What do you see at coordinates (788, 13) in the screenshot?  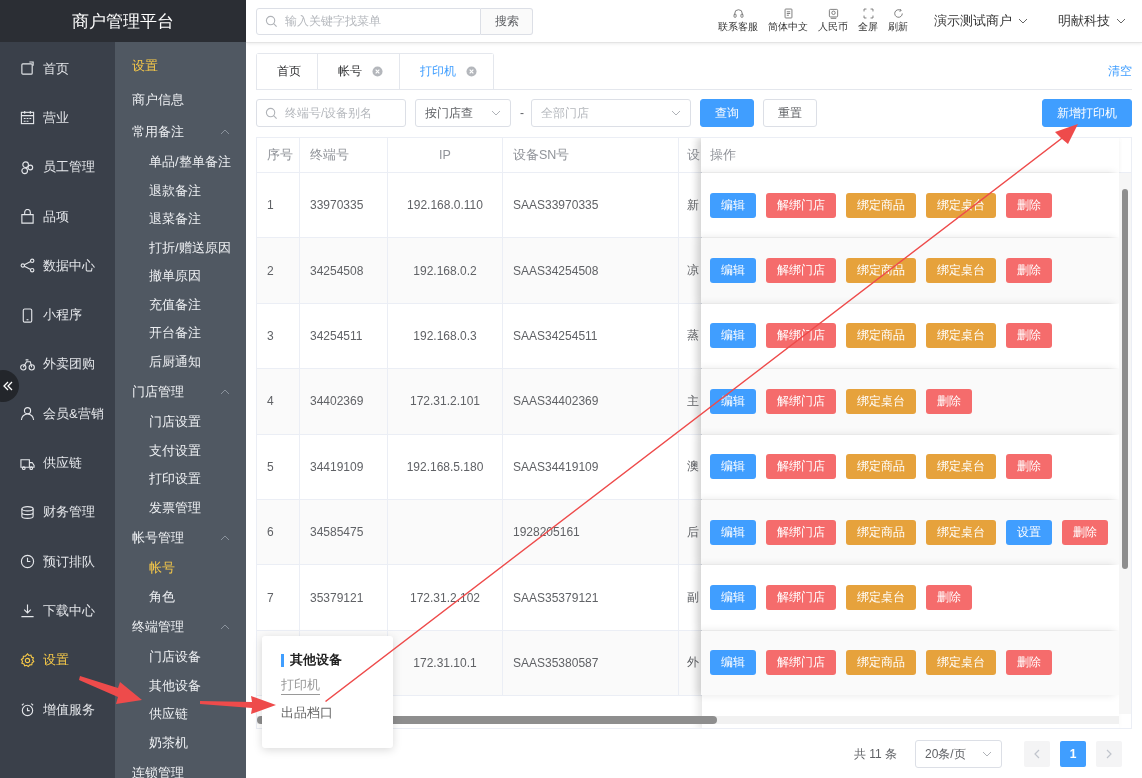 I see `document-icon` at bounding box center [788, 13].